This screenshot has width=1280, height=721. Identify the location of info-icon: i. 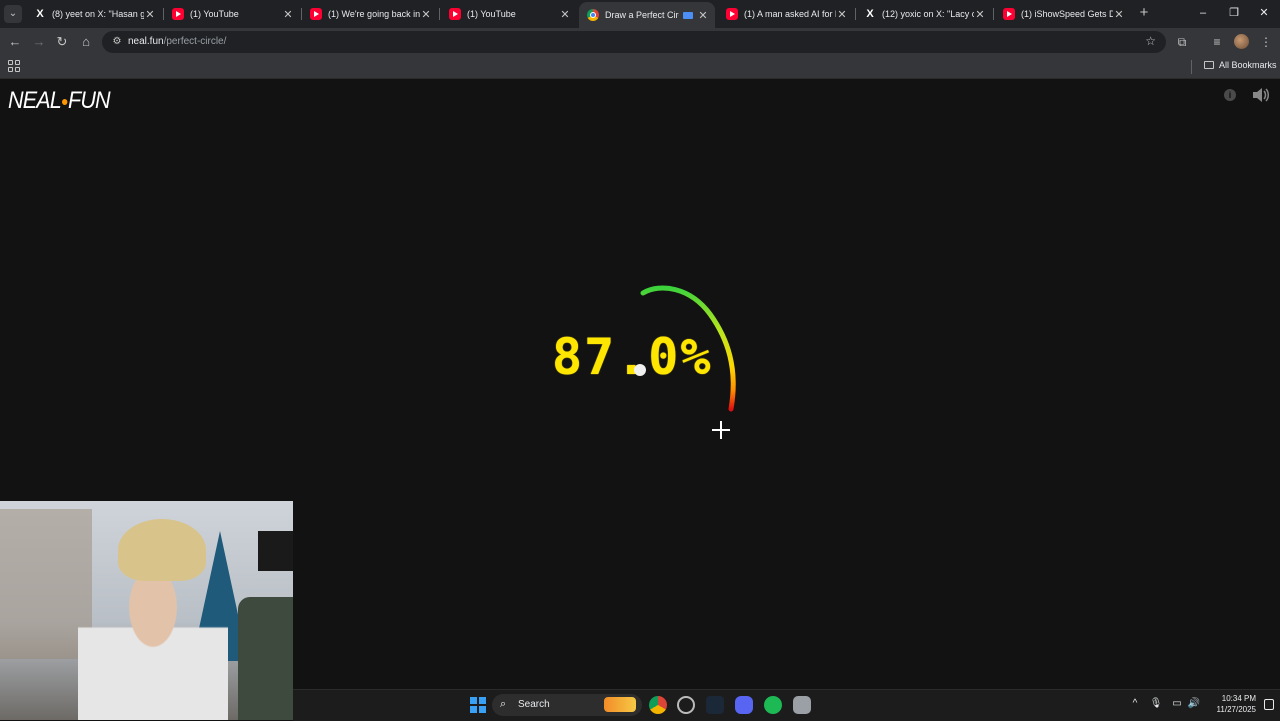
(1230, 95).